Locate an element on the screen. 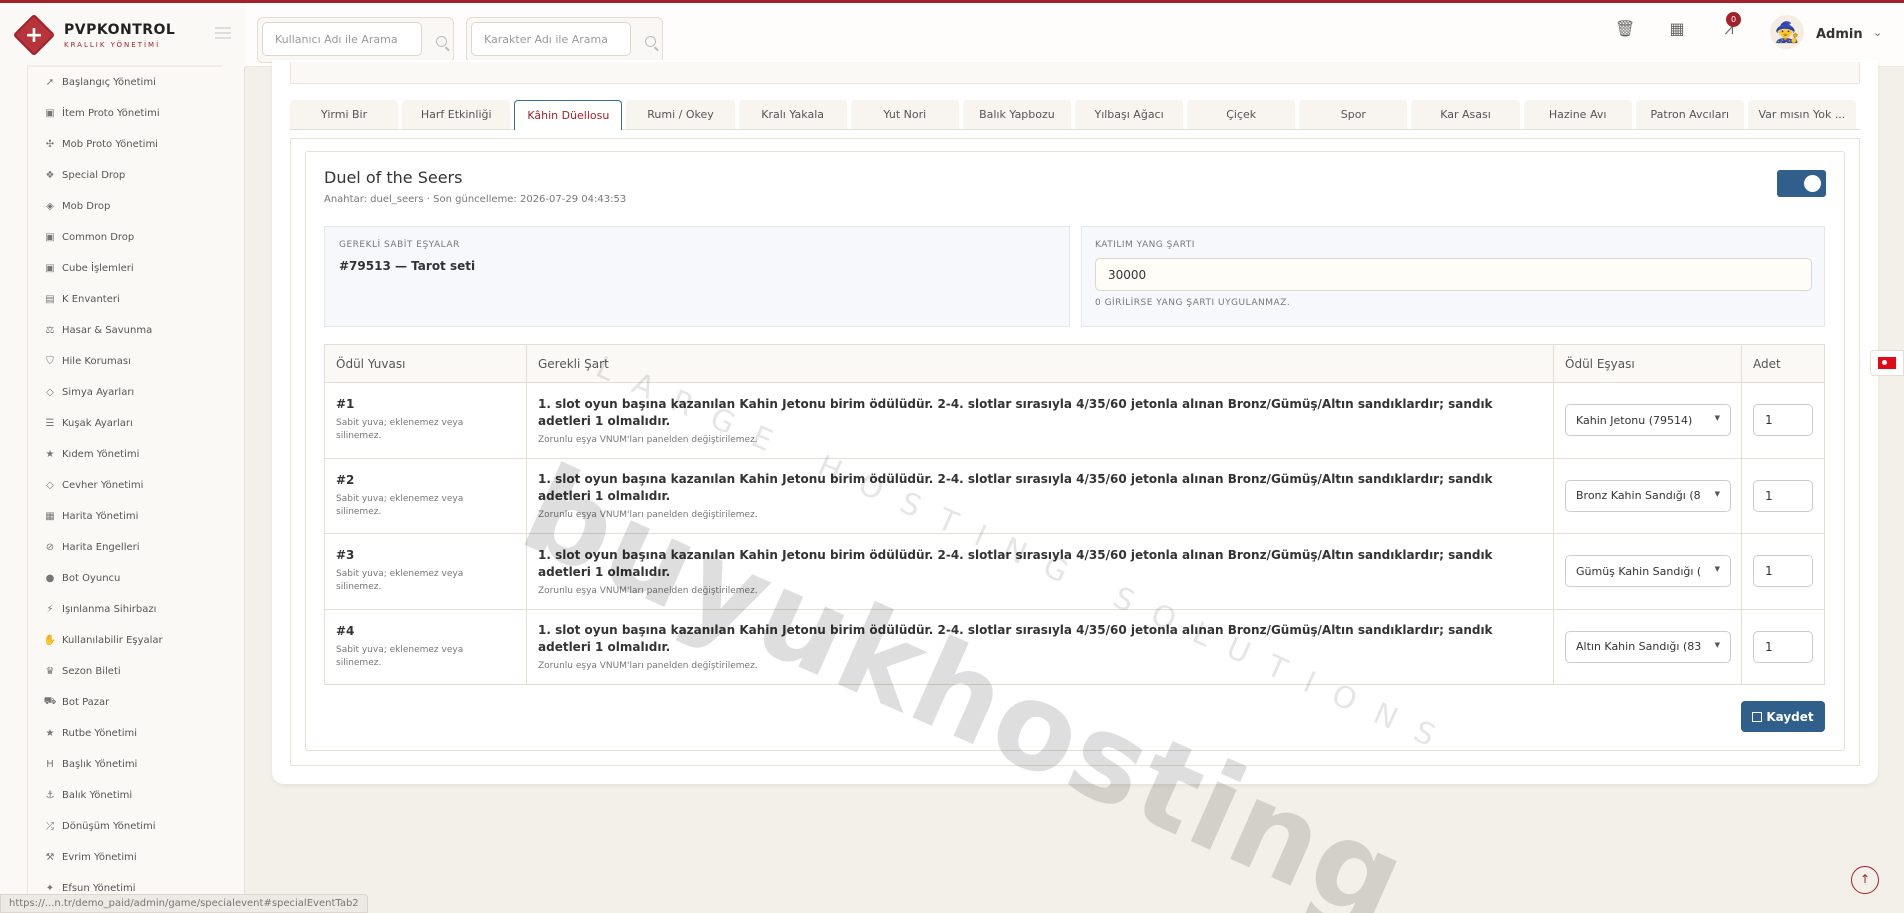 The height and width of the screenshot is (913, 1904). language-flag is located at coordinates (1887, 363).